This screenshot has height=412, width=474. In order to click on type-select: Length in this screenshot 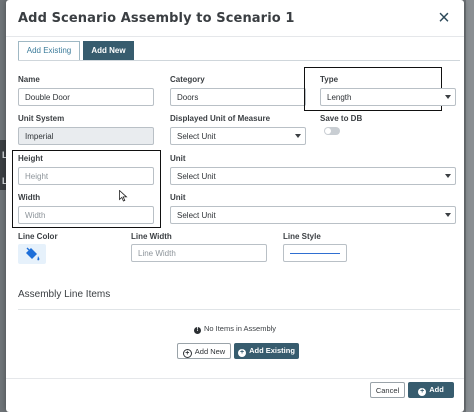, I will do `click(388, 97)`.